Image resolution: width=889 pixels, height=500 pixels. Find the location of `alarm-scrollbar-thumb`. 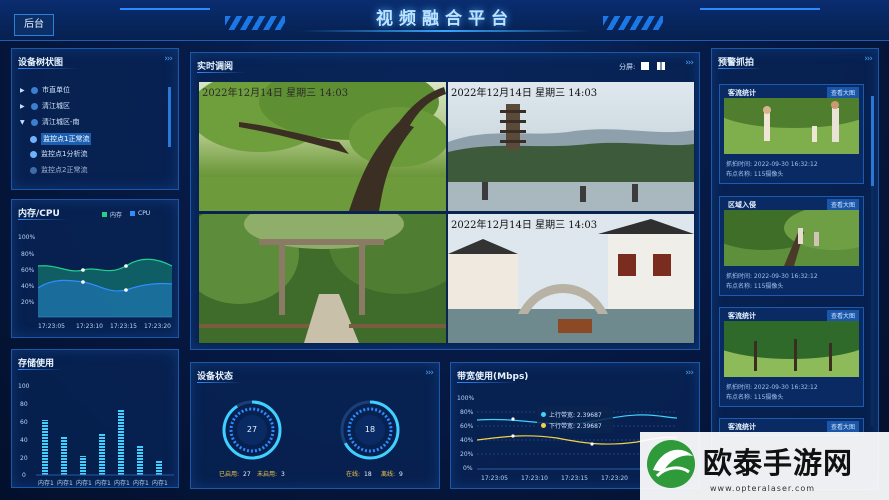

alarm-scrollbar-thumb is located at coordinates (872, 141).